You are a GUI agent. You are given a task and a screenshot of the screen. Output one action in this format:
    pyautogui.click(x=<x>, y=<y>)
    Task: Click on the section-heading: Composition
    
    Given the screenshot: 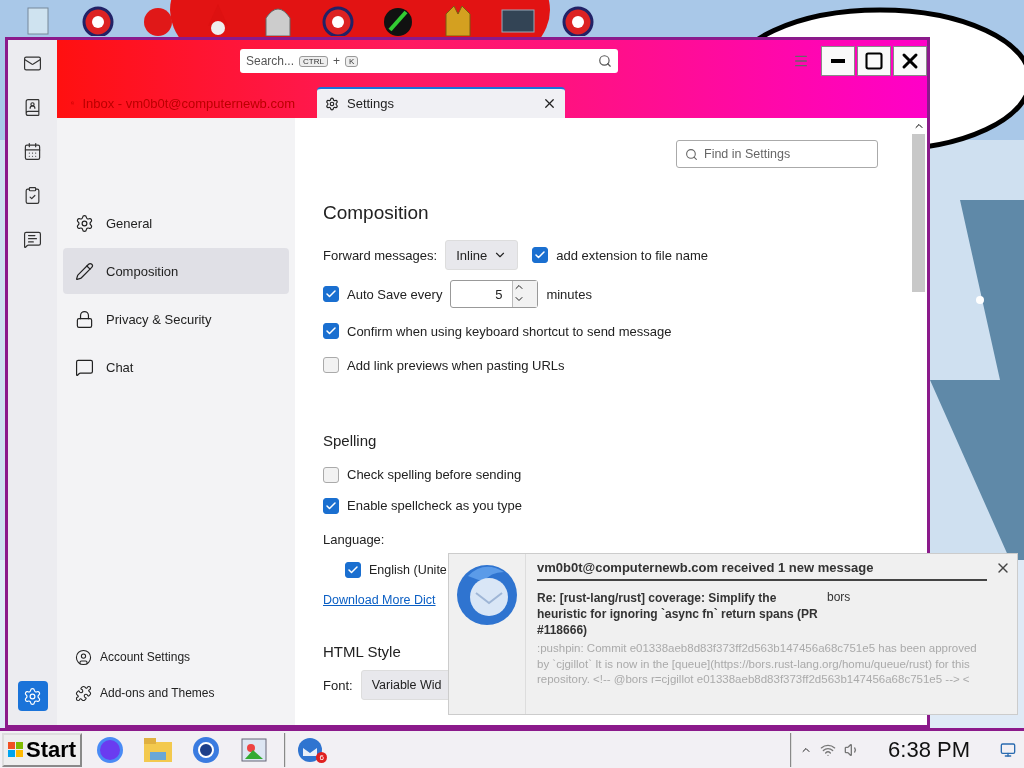 What is the action you would take?
    pyautogui.click(x=376, y=213)
    